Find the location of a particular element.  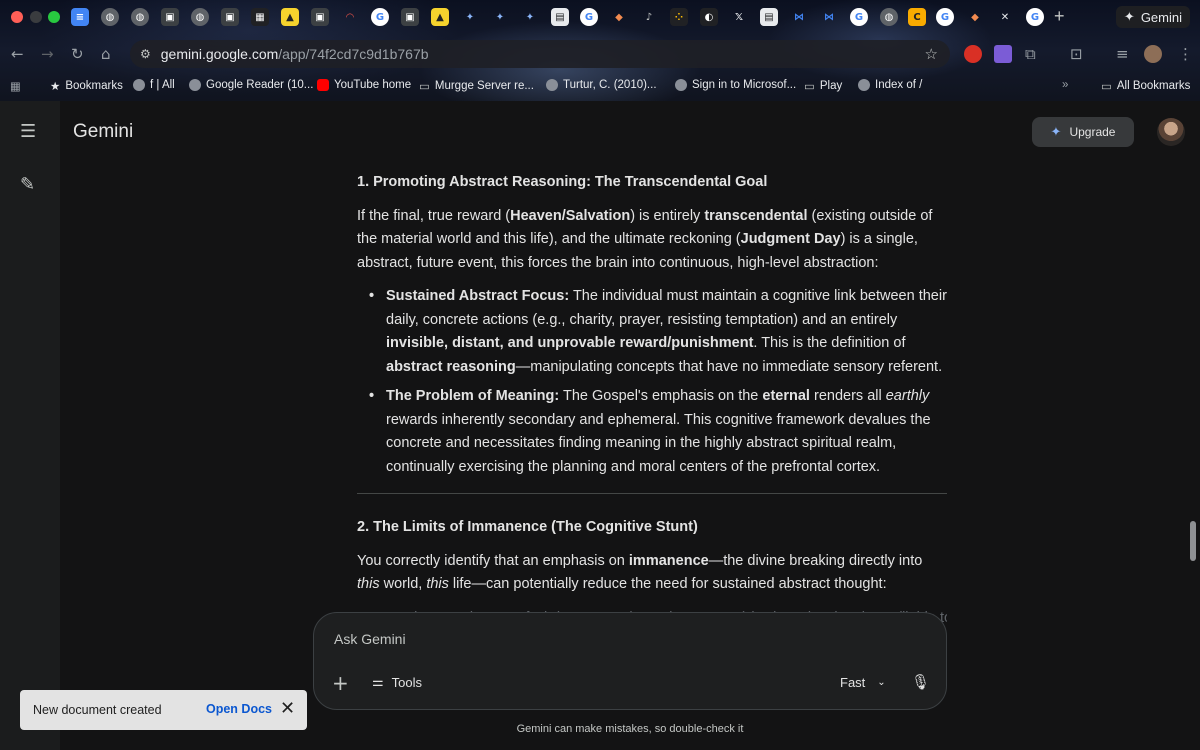

more-bookmarks-chevron-icon: » is located at coordinates (1065, 85).